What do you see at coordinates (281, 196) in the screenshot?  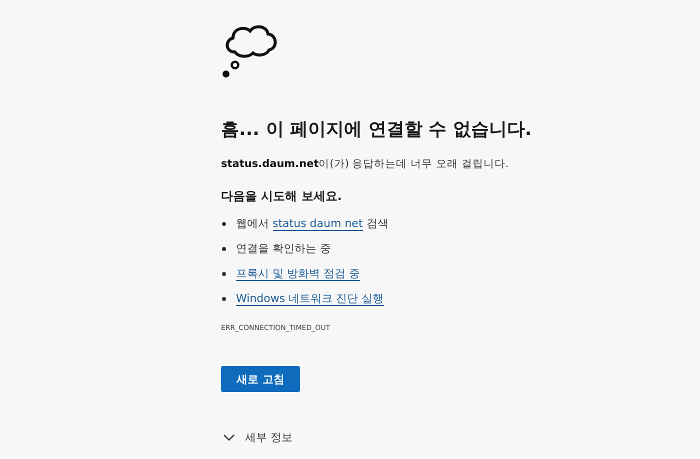 I see `suggestions-heading: 다음을 시도해 보세요.` at bounding box center [281, 196].